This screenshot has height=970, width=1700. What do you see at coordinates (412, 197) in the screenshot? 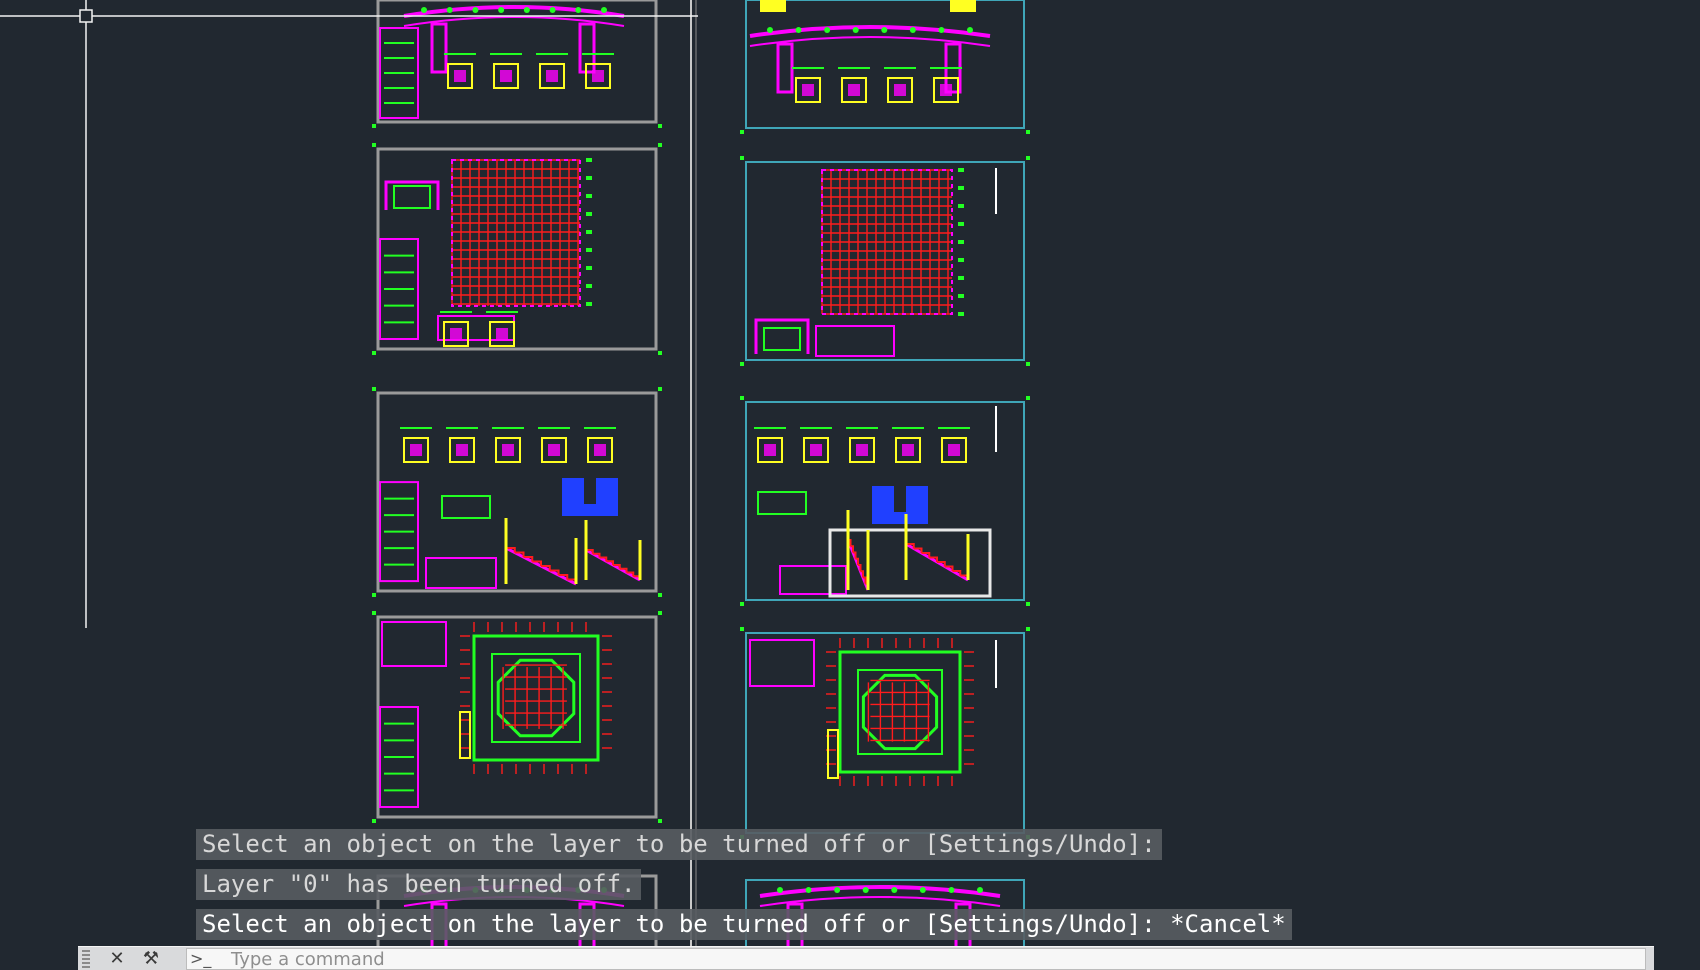
I see `gateway-detail` at bounding box center [412, 197].